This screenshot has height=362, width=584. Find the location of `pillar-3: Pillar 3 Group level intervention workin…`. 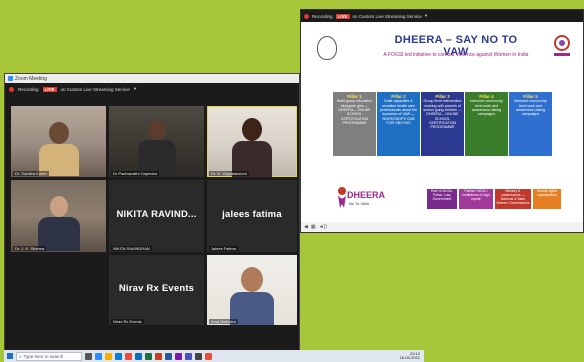

pillar-3: Pillar 3 Group level intervention workin… is located at coordinates (442, 124).